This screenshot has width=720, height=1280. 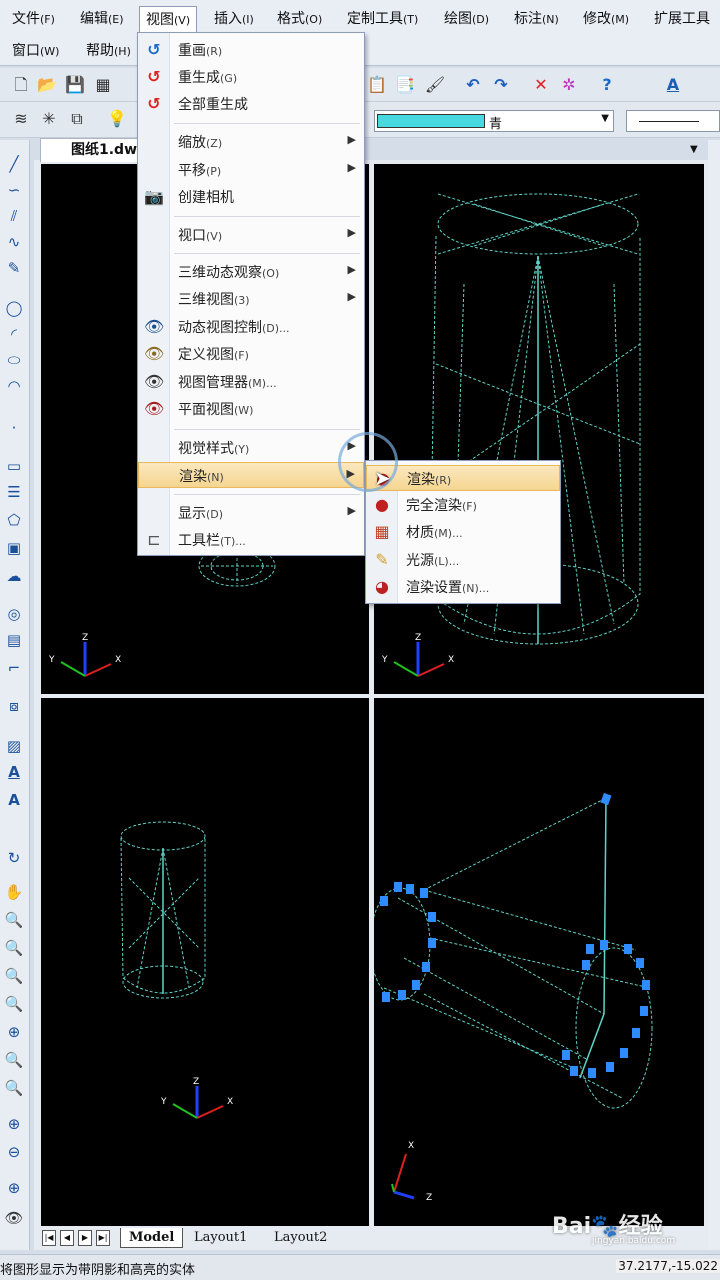 What do you see at coordinates (75, 85) in the screenshot?
I see `save-icon: 💾` at bounding box center [75, 85].